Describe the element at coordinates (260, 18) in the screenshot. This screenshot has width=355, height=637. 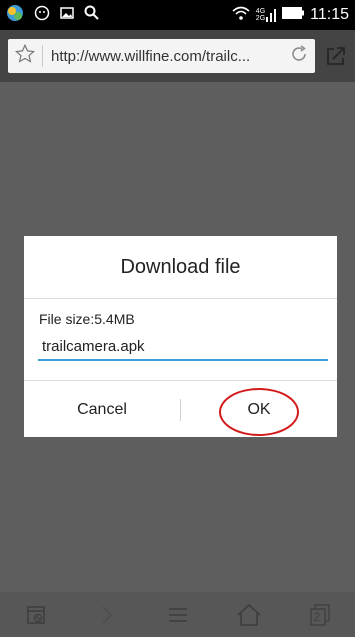
I see `network-type-bottom: 2G` at that location.